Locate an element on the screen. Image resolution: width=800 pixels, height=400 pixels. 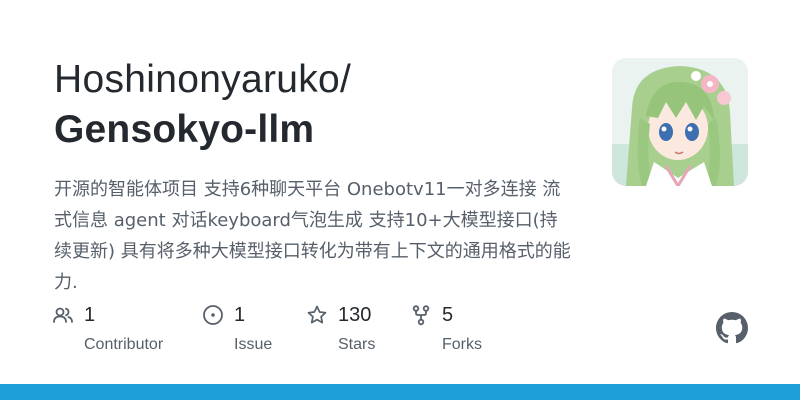
bottom-accent-bar is located at coordinates (400, 392).